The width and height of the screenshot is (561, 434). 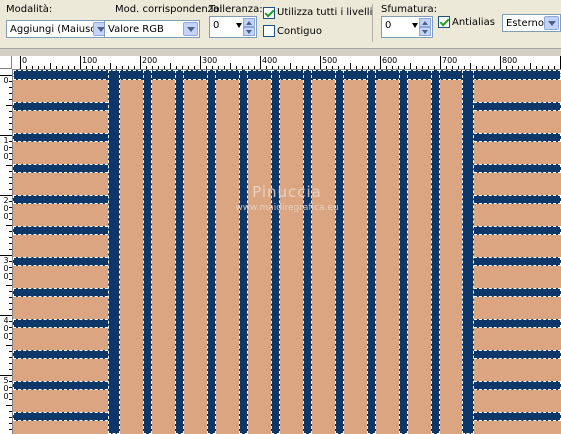 I want to click on contiguous-label: Contiguo, so click(x=299, y=31).